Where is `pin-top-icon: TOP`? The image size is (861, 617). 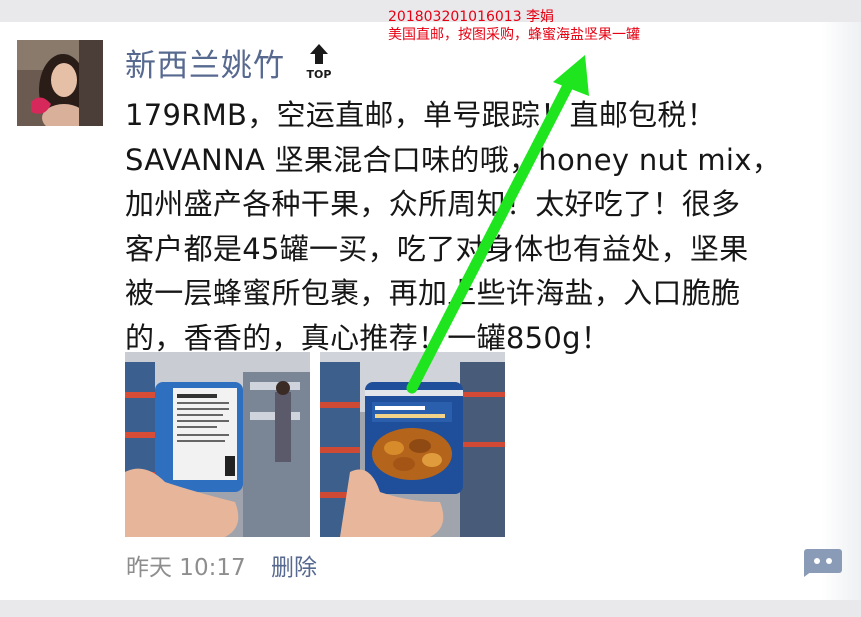 pin-top-icon: TOP is located at coordinates (320, 62).